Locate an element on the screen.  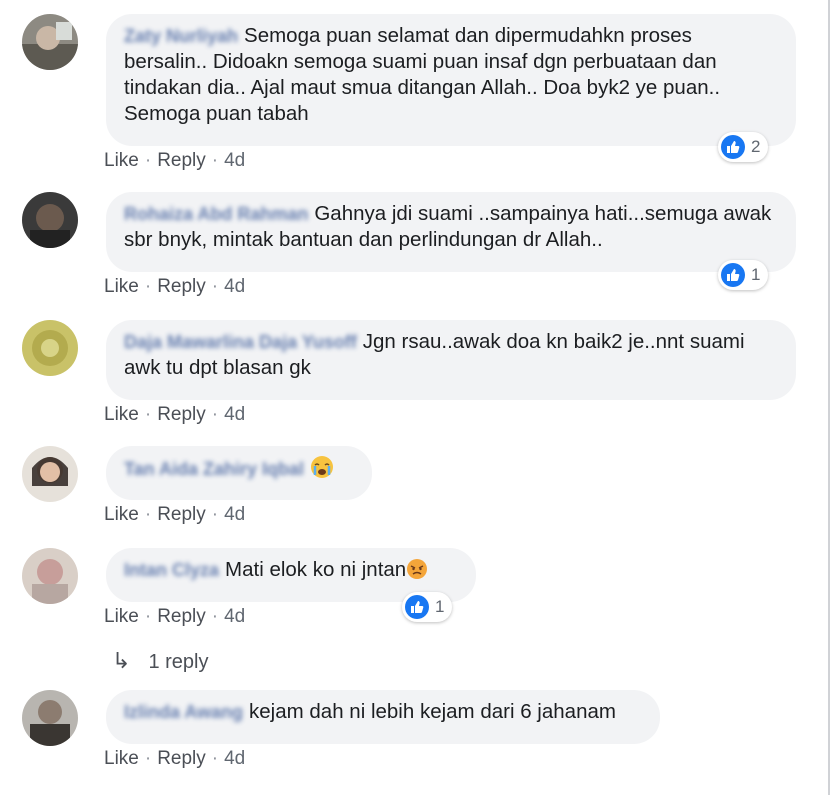
comment-bubble: Tan Aida Zahiry Iqbal is located at coordinates (239, 473).